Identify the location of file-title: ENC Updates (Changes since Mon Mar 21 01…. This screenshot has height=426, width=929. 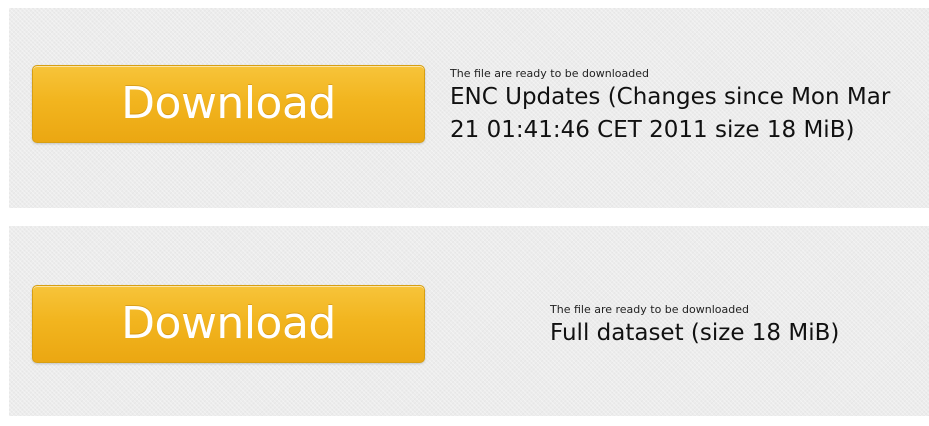
(670, 113).